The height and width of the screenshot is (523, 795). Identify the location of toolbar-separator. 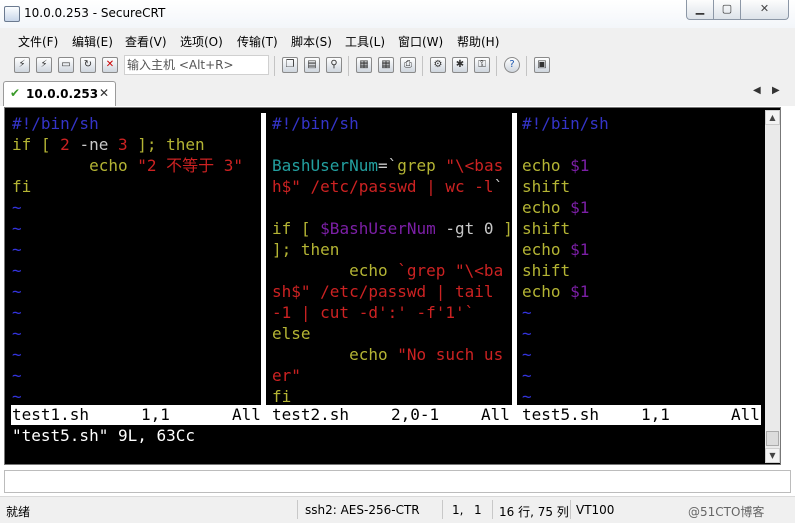
(496, 66).